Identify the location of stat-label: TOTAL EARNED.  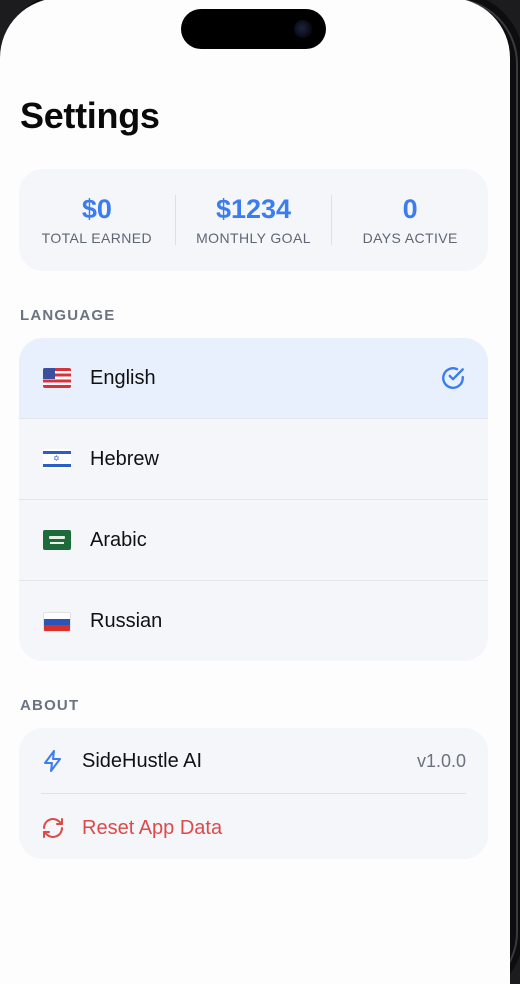
(96, 238).